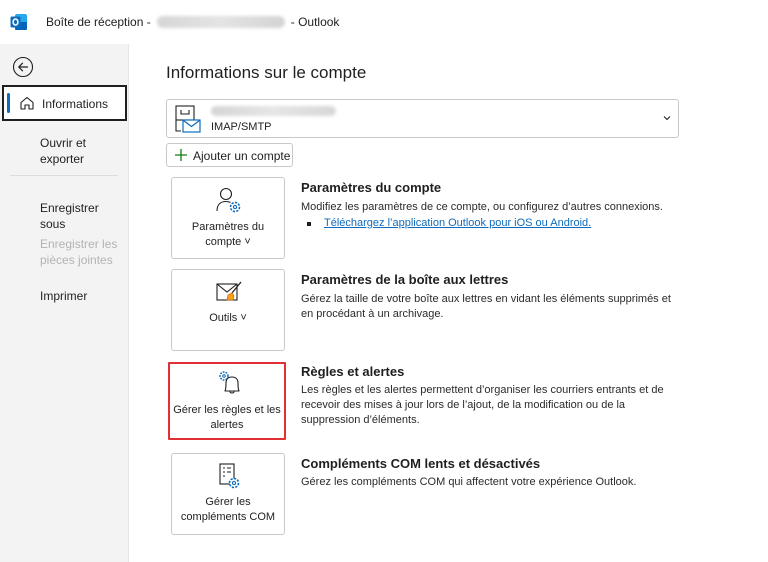 This screenshot has height=562, width=768. I want to click on sidebar-item-informations: Informations, so click(64, 103).